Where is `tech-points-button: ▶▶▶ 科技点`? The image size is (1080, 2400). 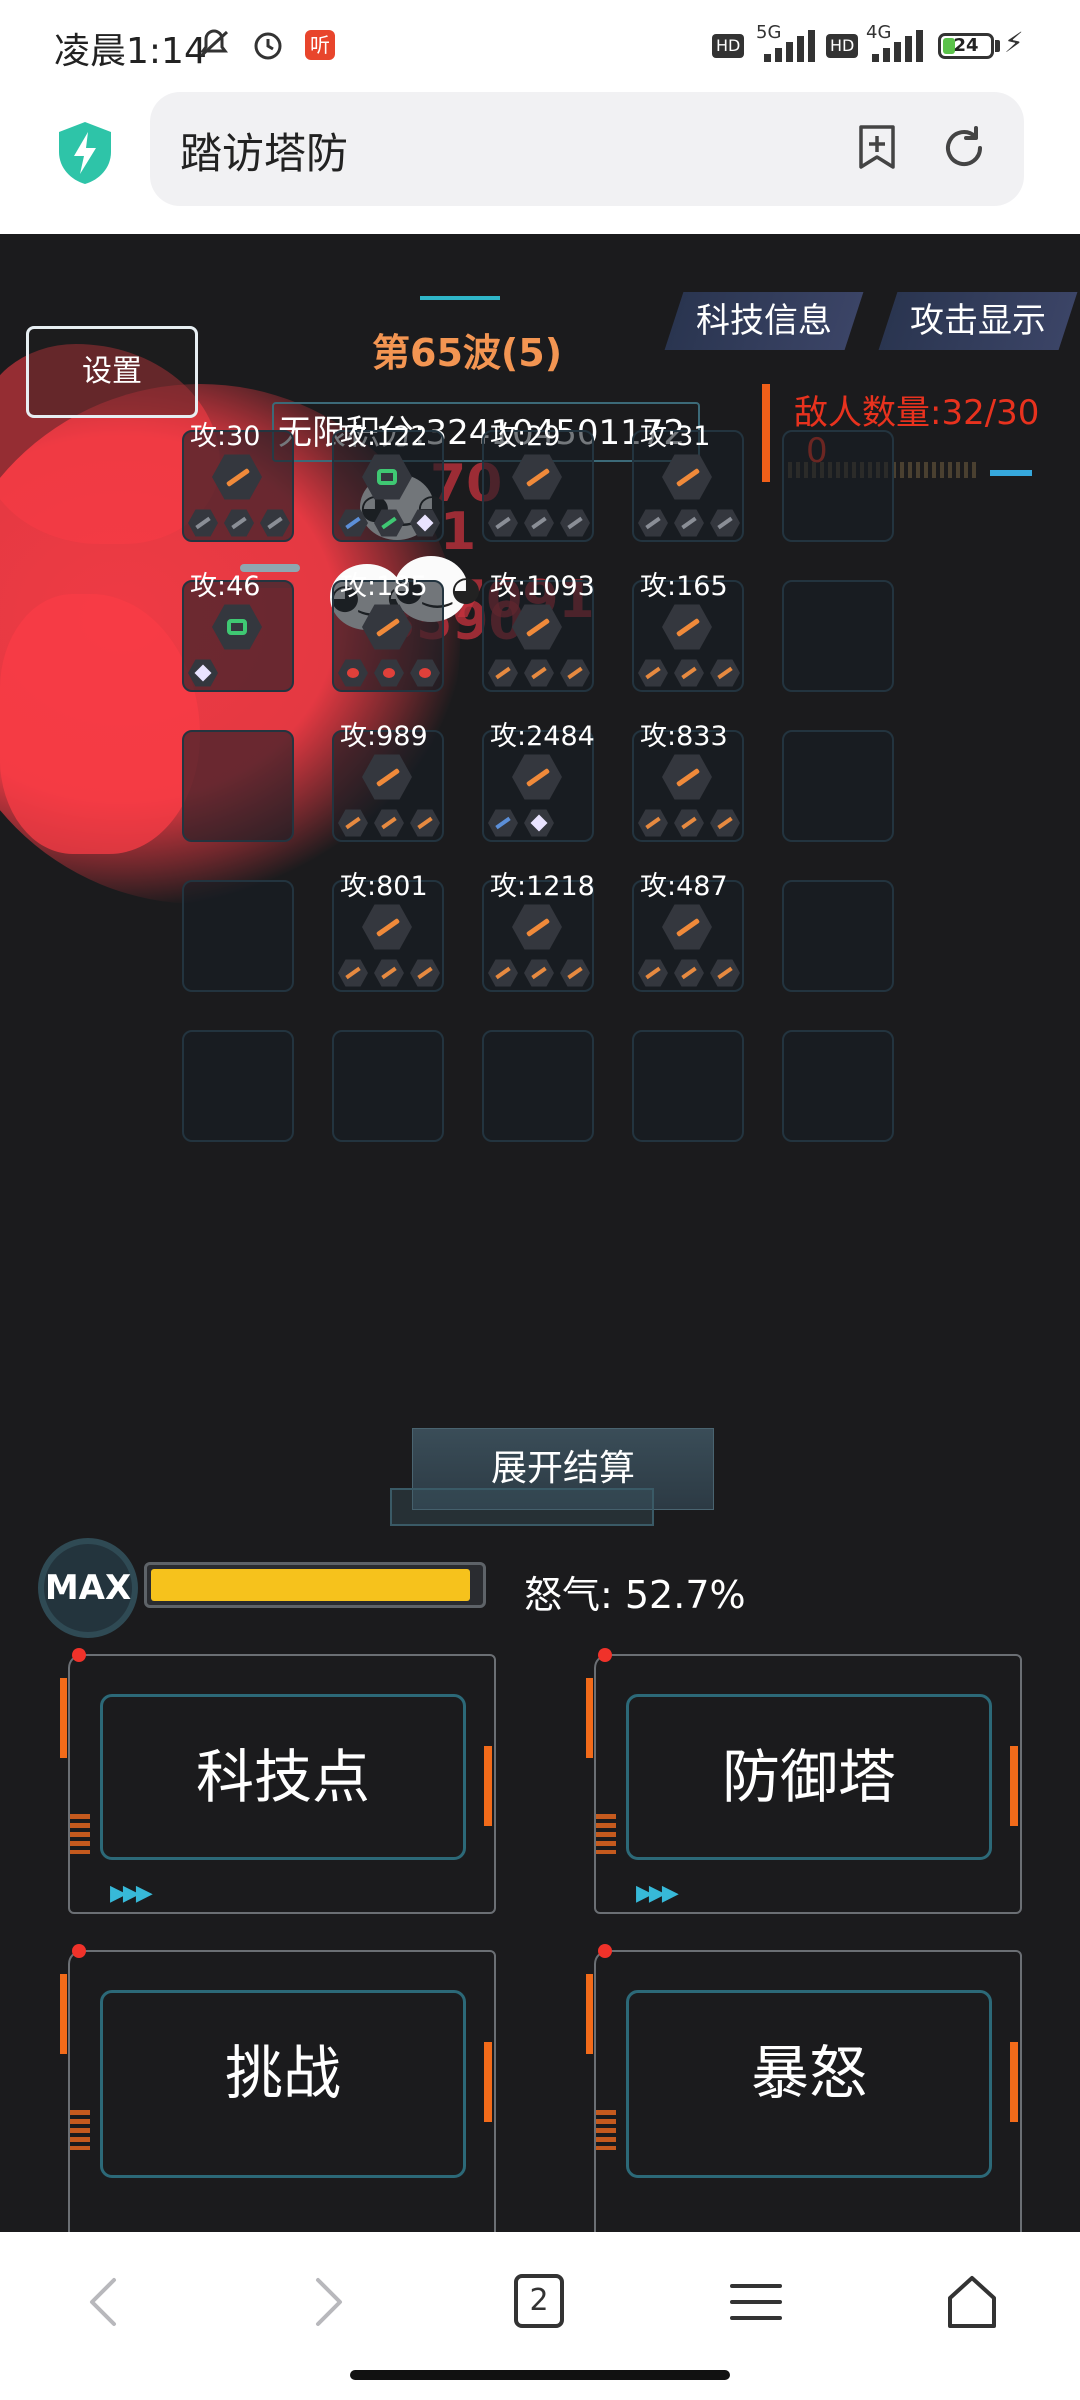 tech-points-button: ▶▶▶ 科技点 is located at coordinates (273, 1781).